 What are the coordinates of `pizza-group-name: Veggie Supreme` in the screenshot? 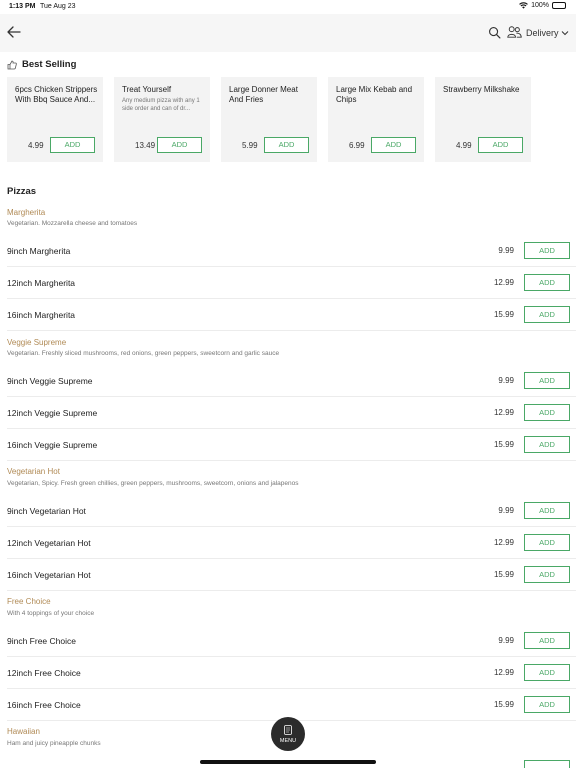 It's located at (37, 342).